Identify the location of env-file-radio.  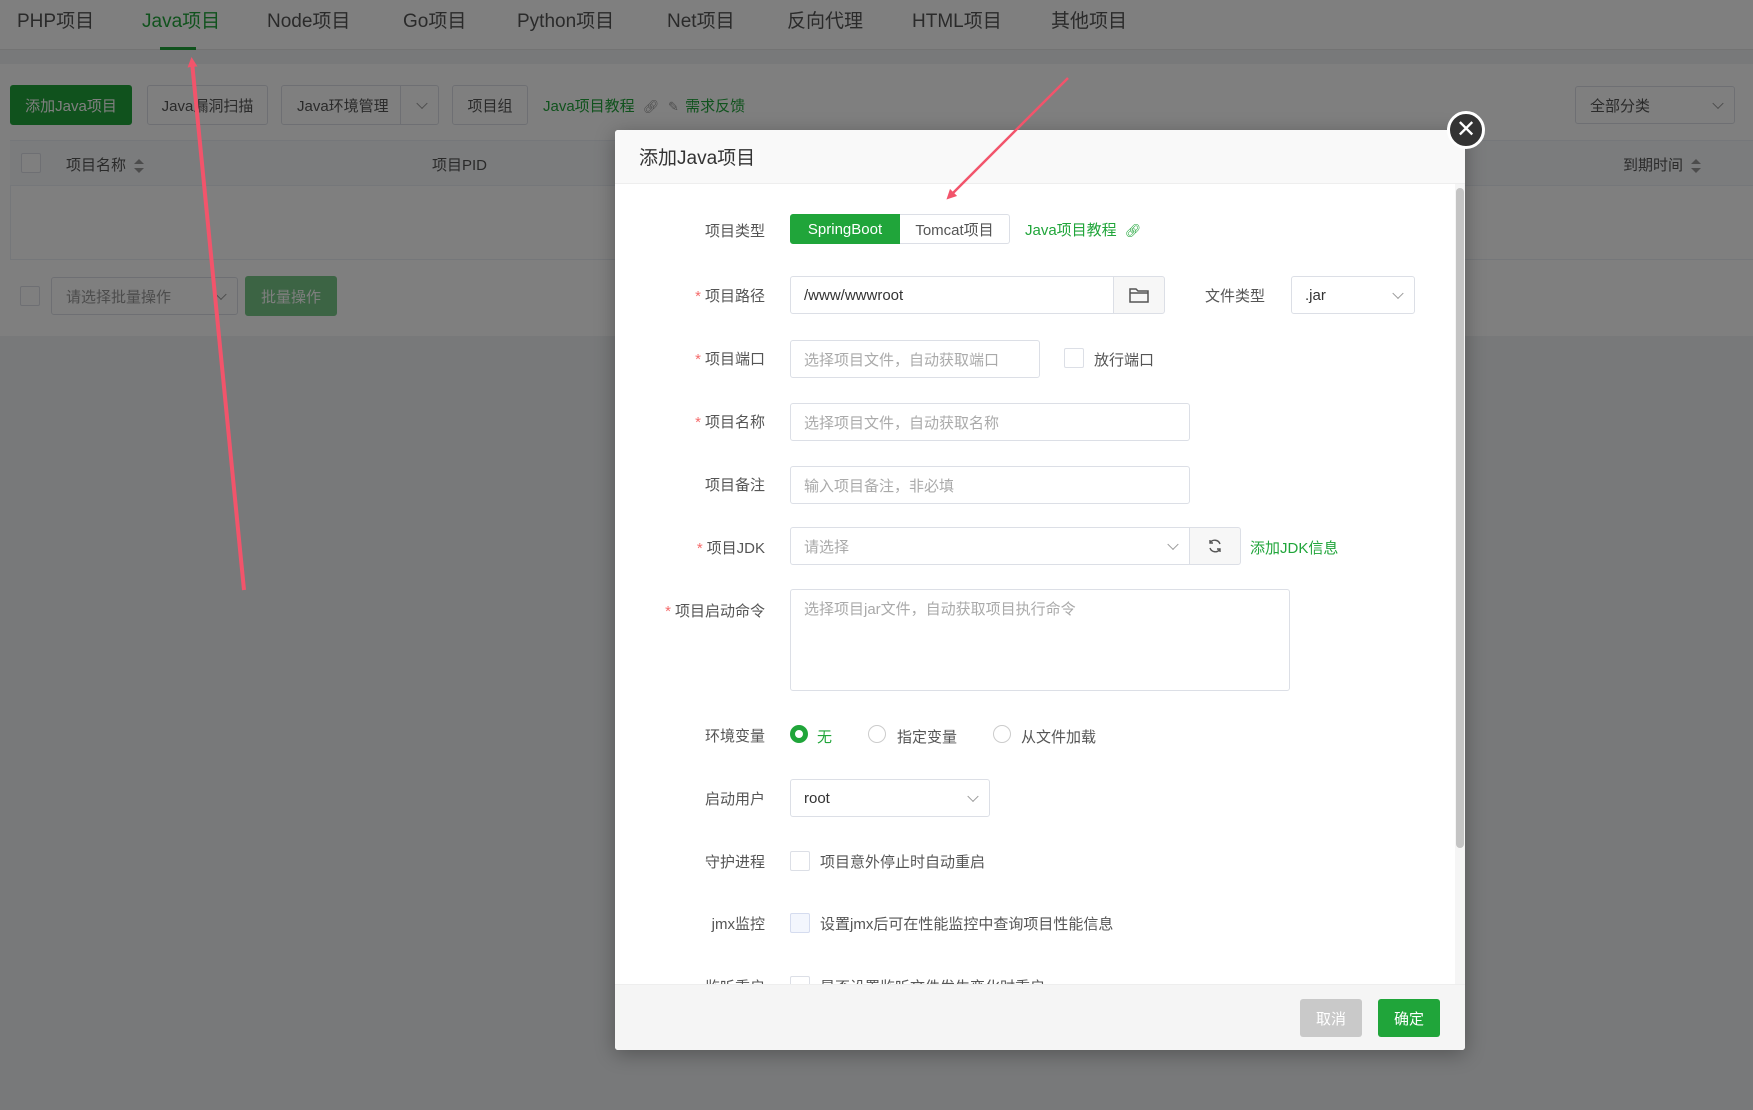
(1002, 734).